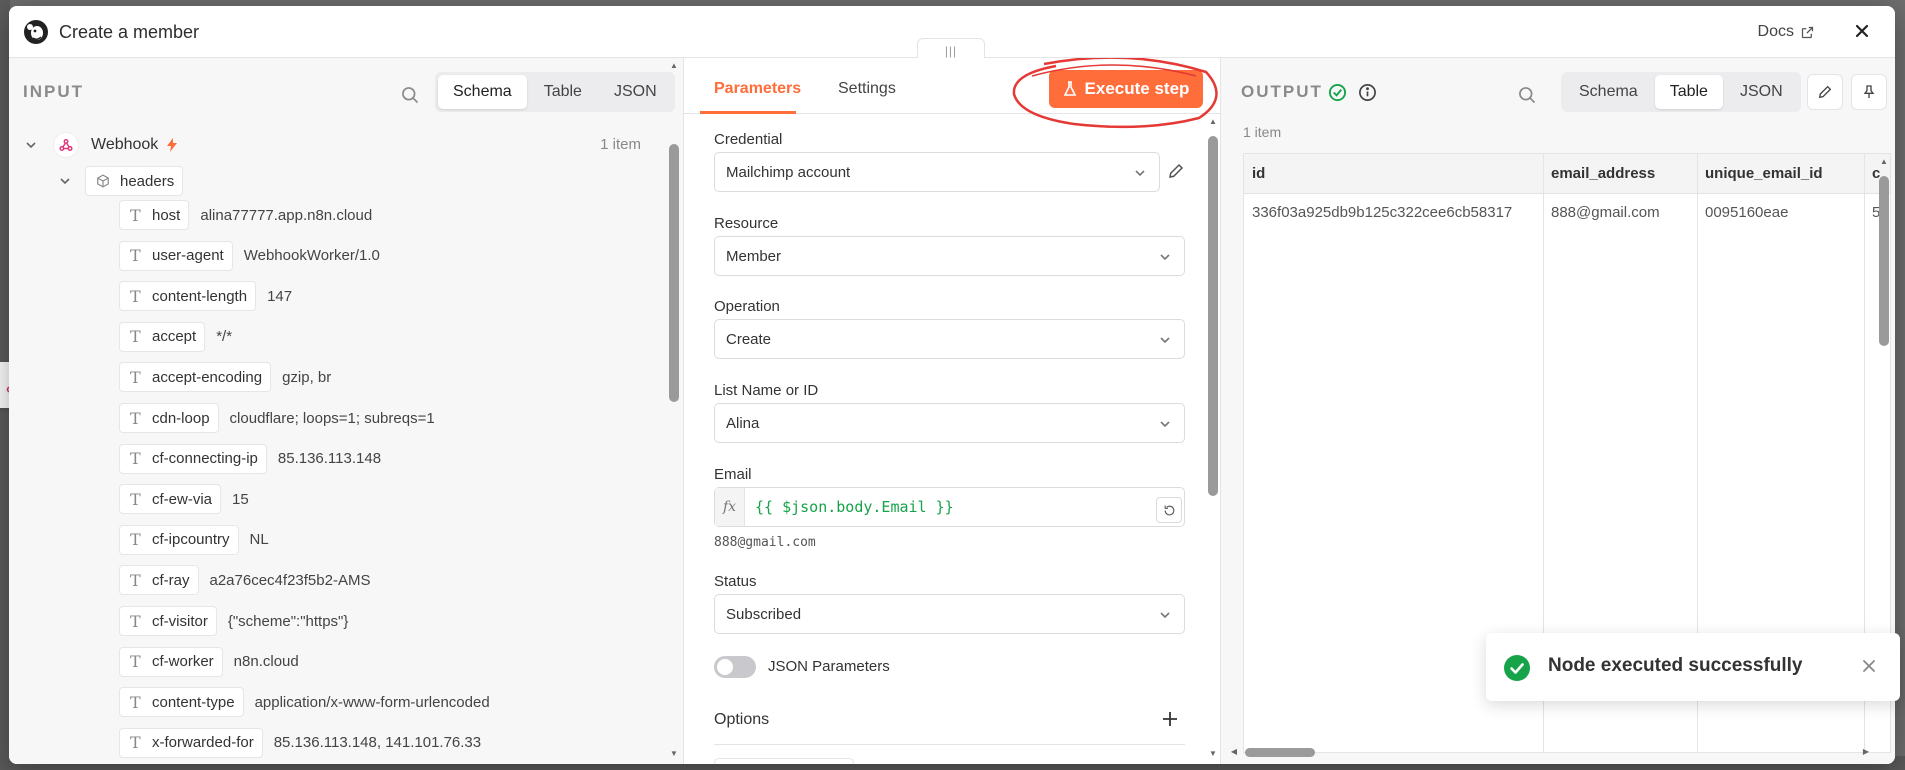 This screenshot has width=1905, height=770. What do you see at coordinates (1396, 212) in the screenshot?
I see `cell-id: 336f03a925db9b125c322cee6cb58317` at bounding box center [1396, 212].